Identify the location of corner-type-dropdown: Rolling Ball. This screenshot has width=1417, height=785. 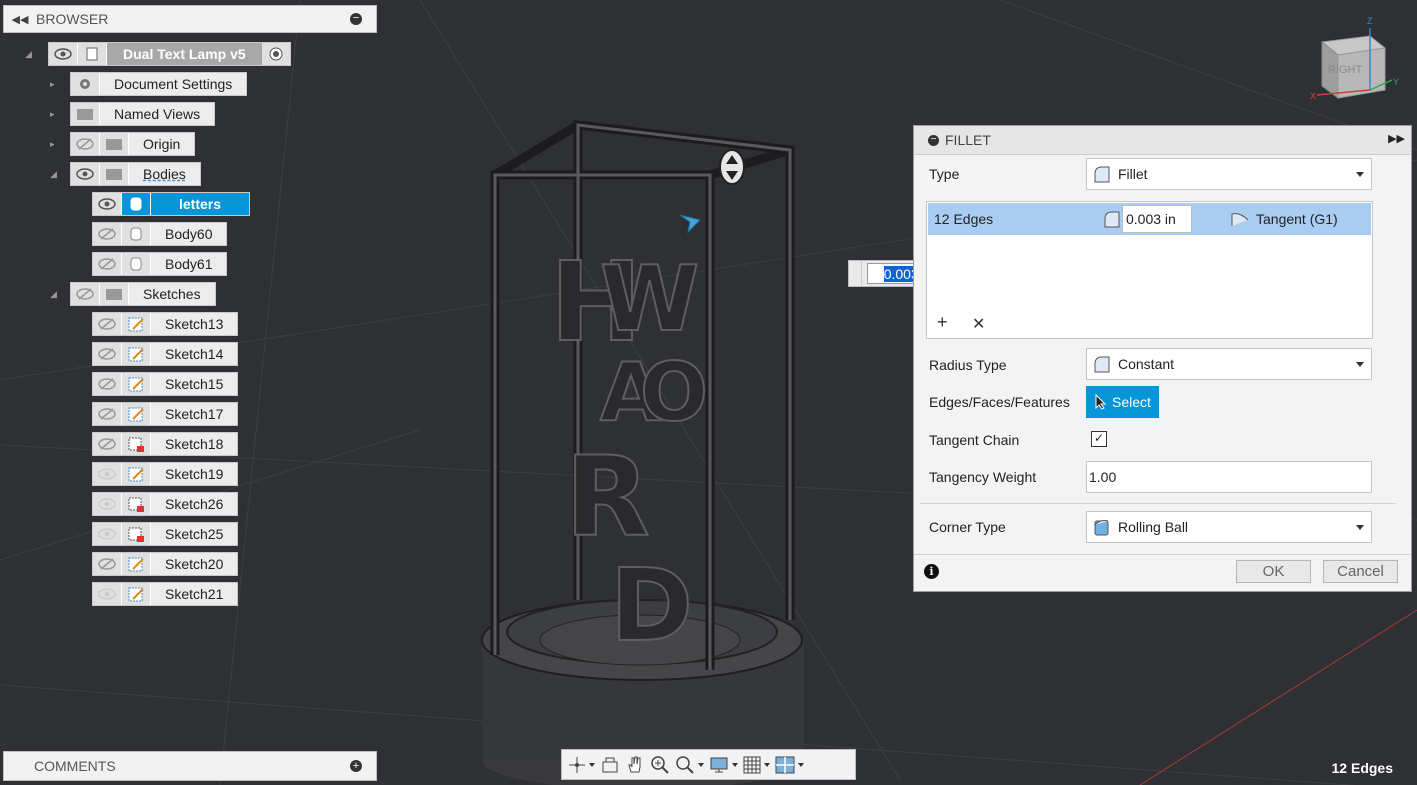
(1229, 527).